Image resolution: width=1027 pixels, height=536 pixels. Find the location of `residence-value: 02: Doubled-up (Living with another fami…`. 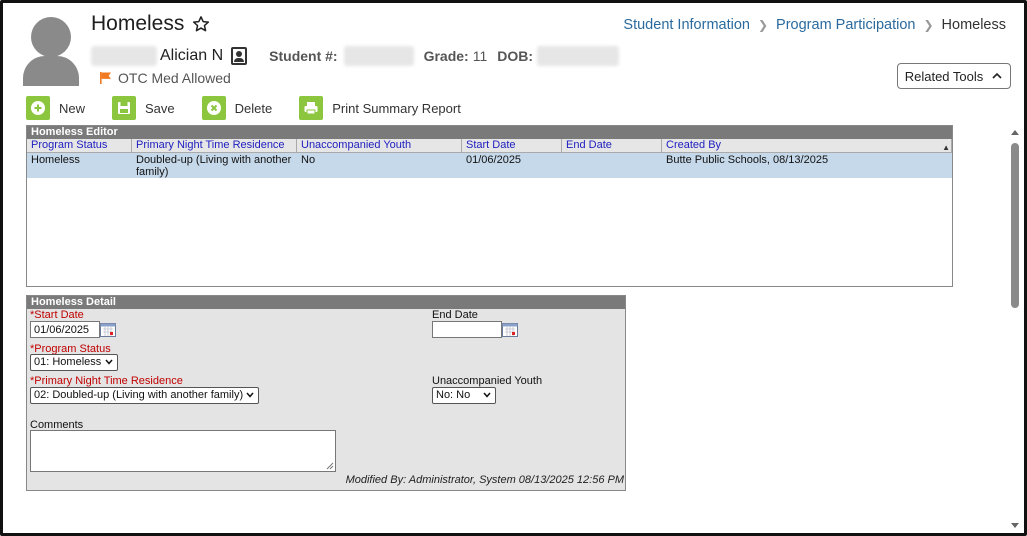

residence-value: 02: Doubled-up (Living with another fami… is located at coordinates (139, 395).